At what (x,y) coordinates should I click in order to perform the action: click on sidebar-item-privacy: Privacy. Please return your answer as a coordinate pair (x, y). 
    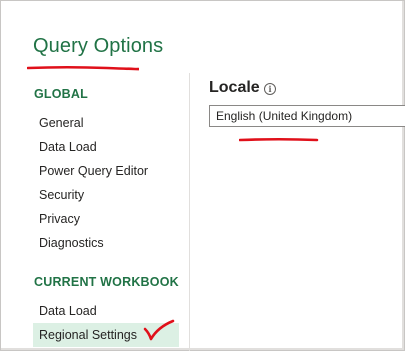
    Looking at the image, I should click on (106, 219).